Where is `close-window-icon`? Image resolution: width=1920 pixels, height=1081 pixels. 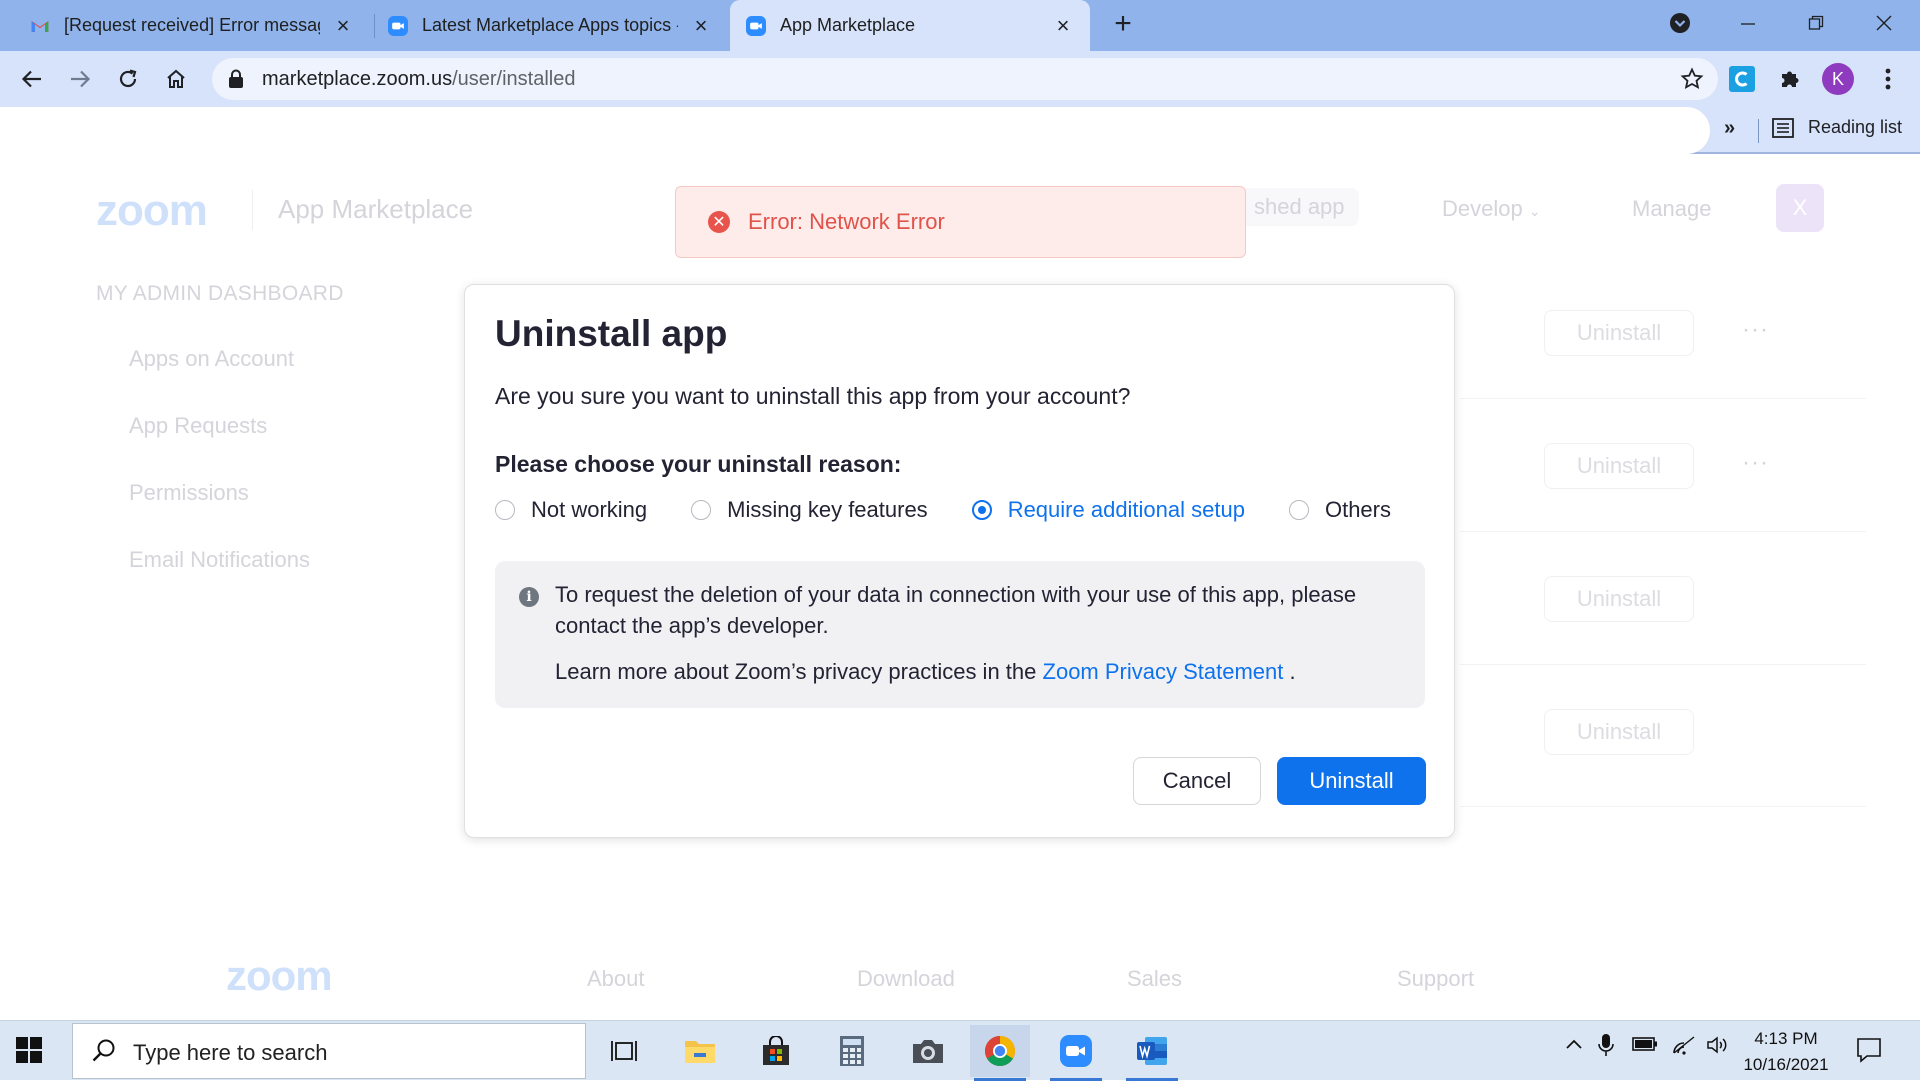
close-window-icon is located at coordinates (1884, 22).